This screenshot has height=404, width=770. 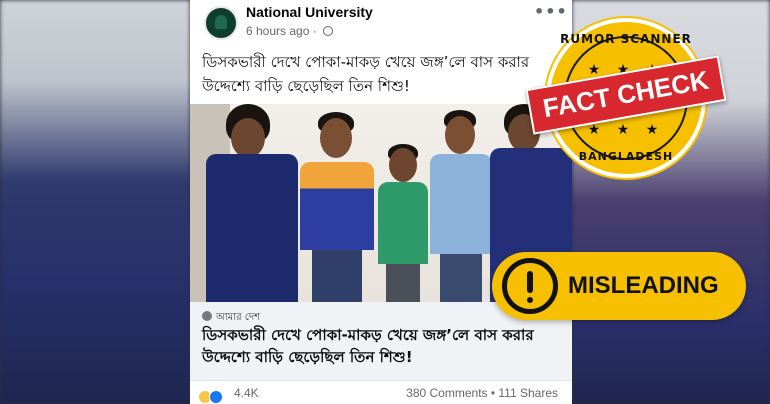 I want to click on link-source: আমার দেশ, so click(x=238, y=317).